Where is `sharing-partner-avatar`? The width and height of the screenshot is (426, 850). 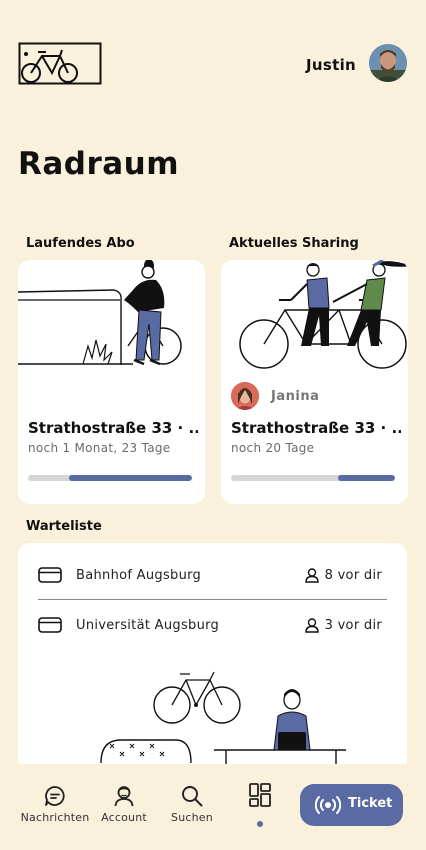
sharing-partner-avatar is located at coordinates (245, 396).